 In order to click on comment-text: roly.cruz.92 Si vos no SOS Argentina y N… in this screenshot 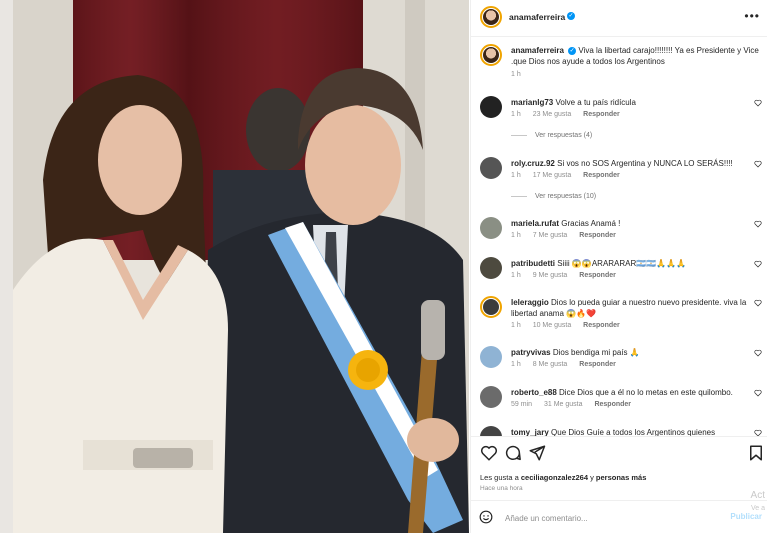, I will do `click(631, 163)`.